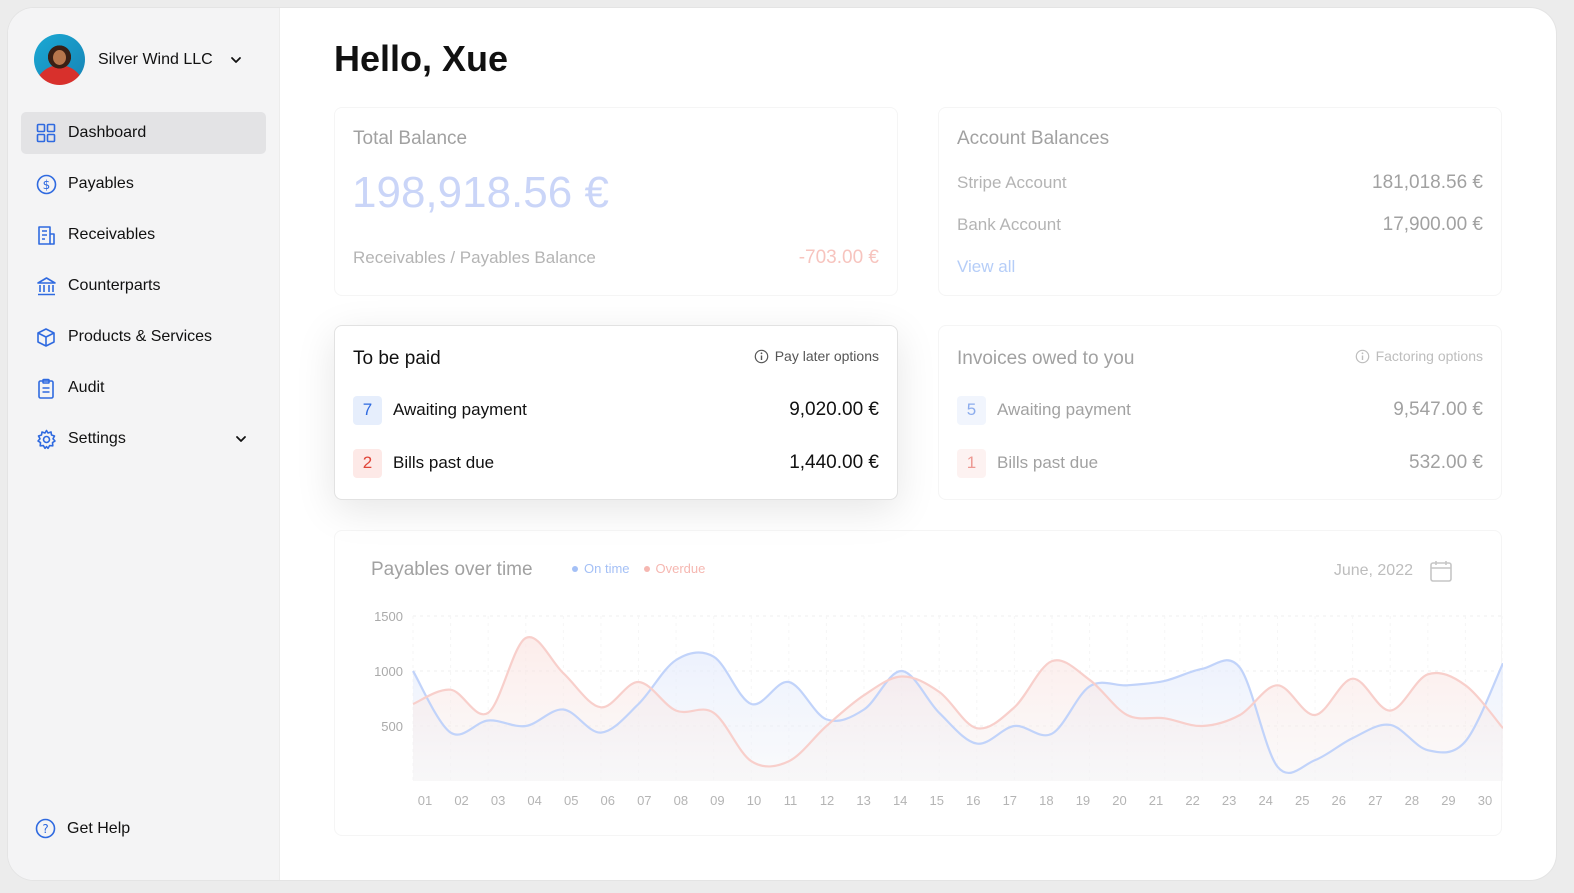 Image resolution: width=1574 pixels, height=893 pixels. Describe the element at coordinates (608, 800) in the screenshot. I see `x-tick-label: 06` at that location.